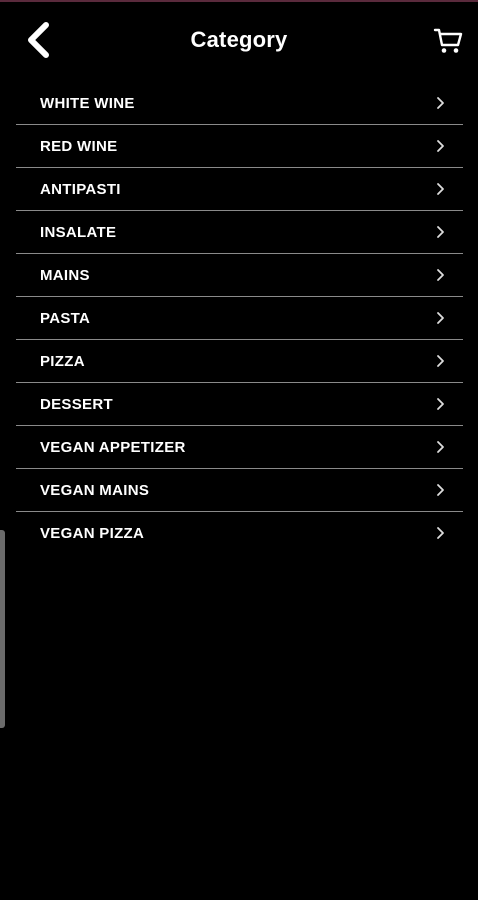  Describe the element at coordinates (95, 490) in the screenshot. I see `category-label: VEGAN MAINS` at that location.